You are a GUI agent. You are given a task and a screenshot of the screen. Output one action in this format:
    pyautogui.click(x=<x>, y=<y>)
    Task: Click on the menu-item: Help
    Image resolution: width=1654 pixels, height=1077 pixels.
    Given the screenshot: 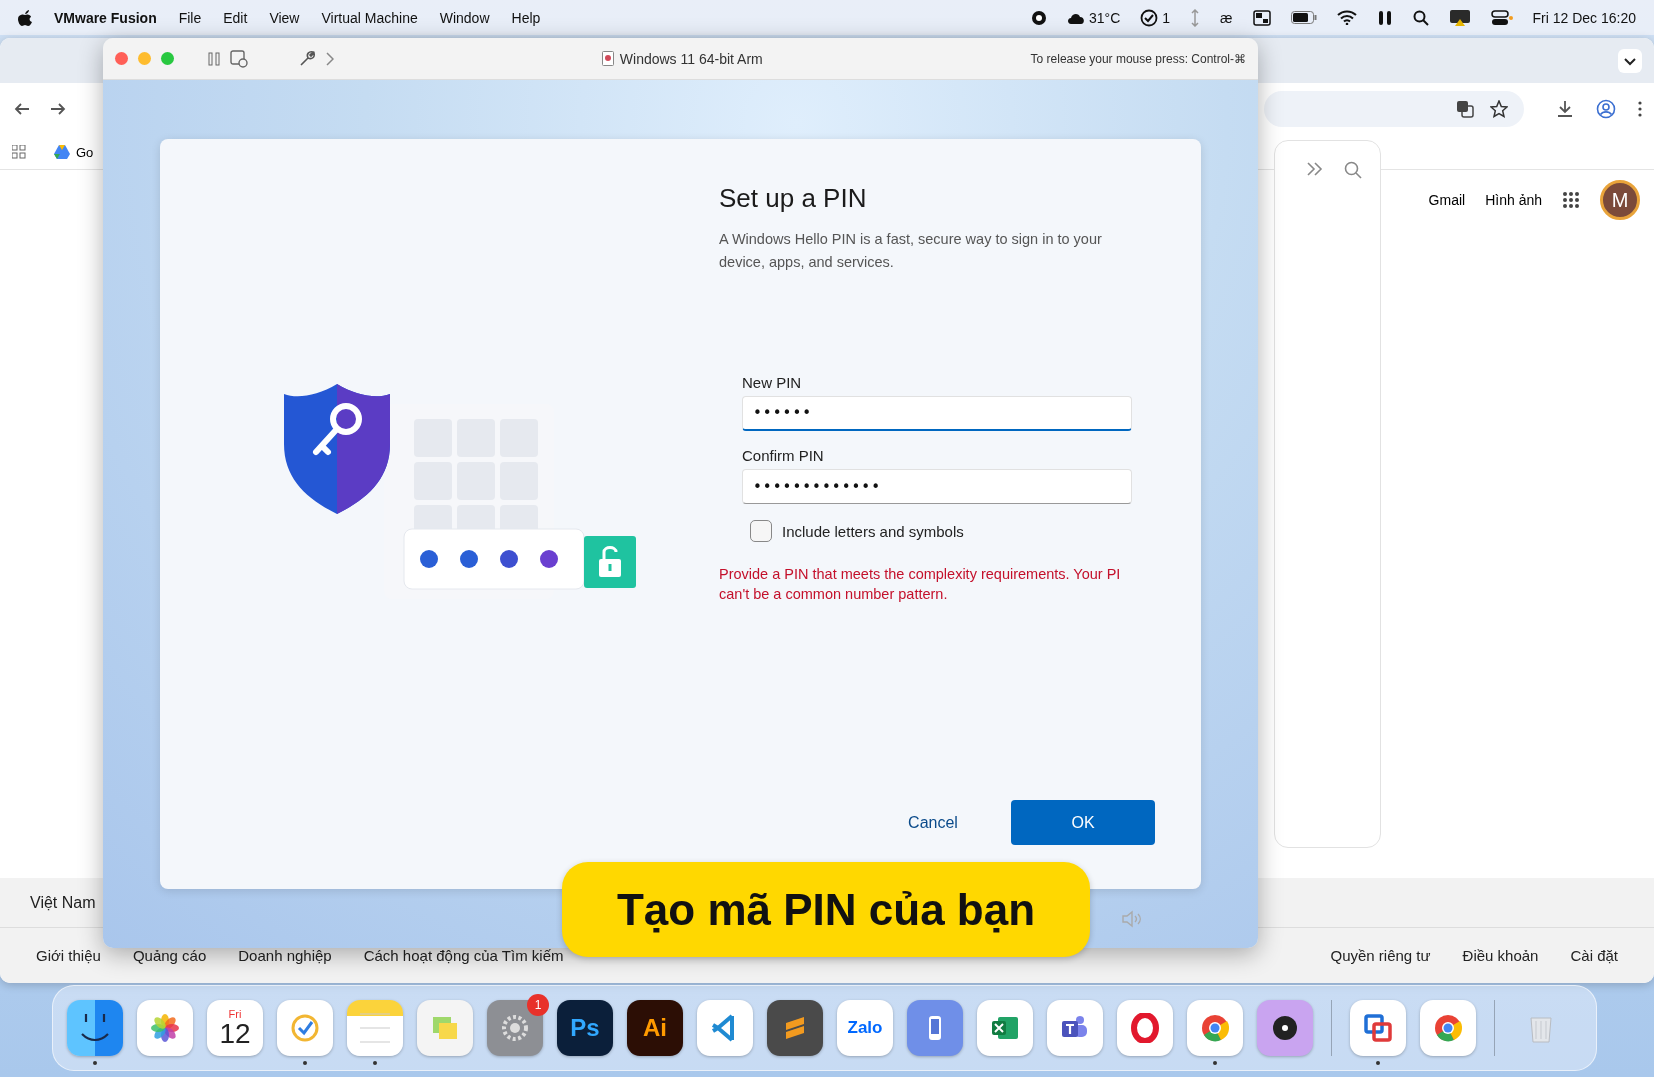 What is the action you would take?
    pyautogui.click(x=526, y=17)
    